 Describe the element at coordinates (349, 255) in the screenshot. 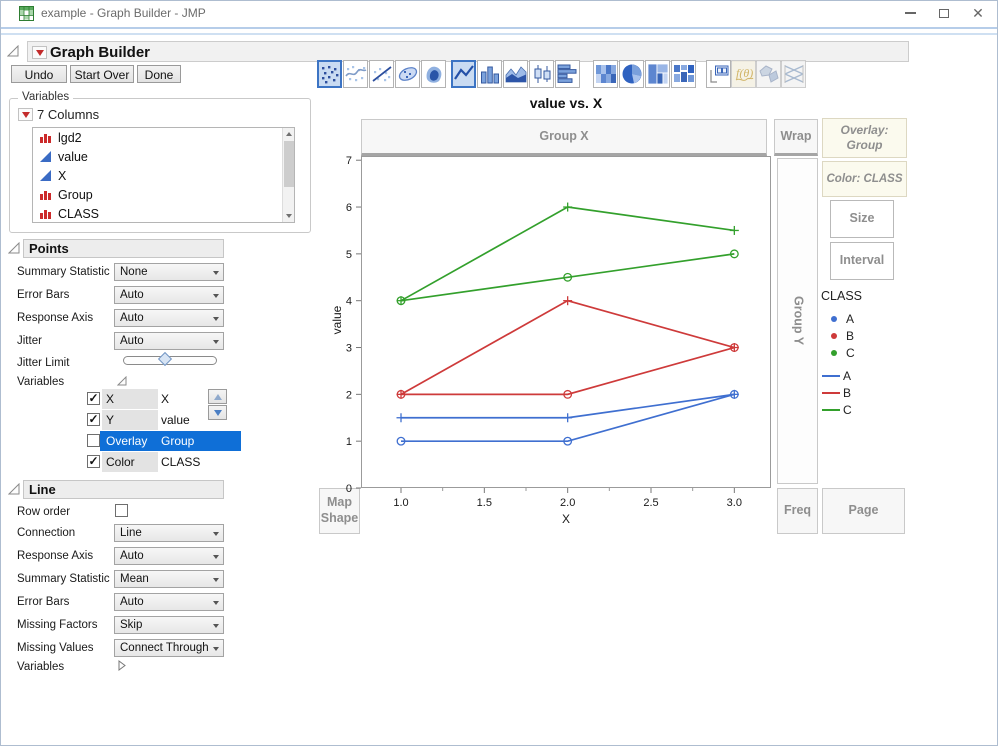

I see `svg-text: 5` at that location.